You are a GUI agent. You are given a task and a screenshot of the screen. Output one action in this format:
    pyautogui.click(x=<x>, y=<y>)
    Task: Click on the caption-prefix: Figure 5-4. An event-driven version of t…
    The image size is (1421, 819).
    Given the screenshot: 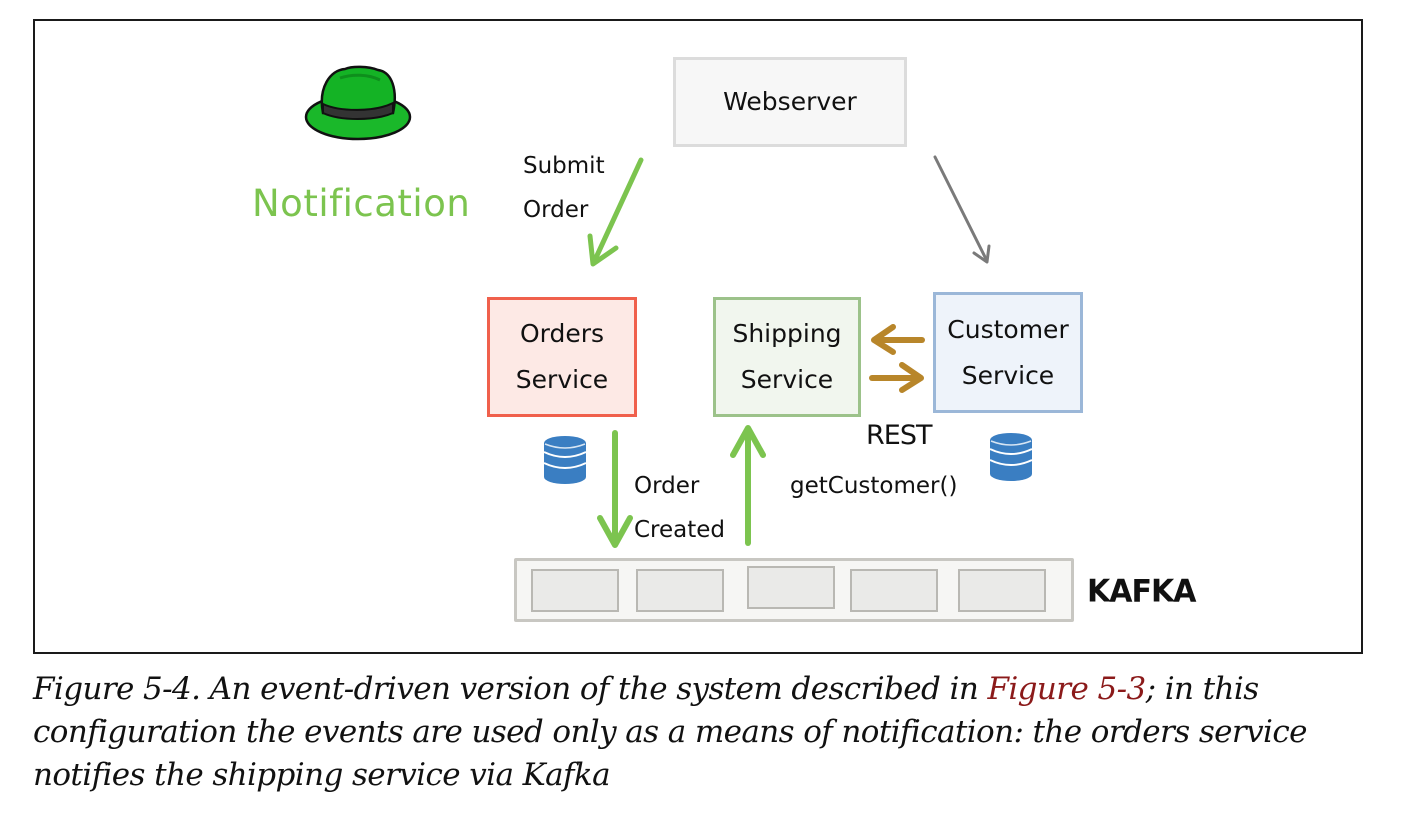 What is the action you would take?
    pyautogui.click(x=510, y=689)
    